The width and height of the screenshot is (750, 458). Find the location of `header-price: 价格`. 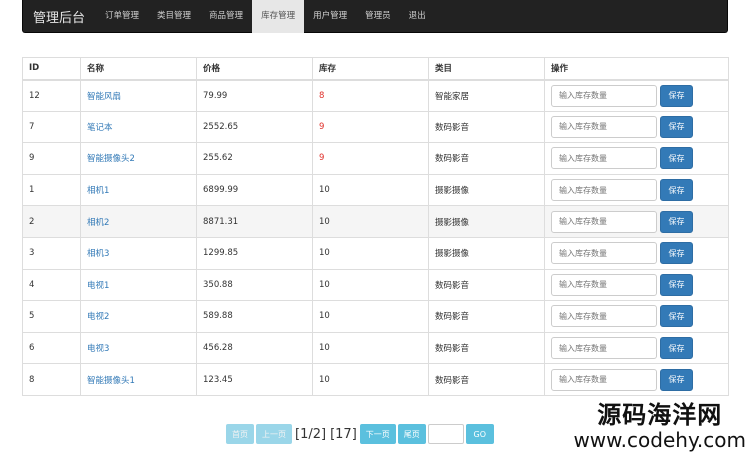

header-price: 价格 is located at coordinates (254, 69).